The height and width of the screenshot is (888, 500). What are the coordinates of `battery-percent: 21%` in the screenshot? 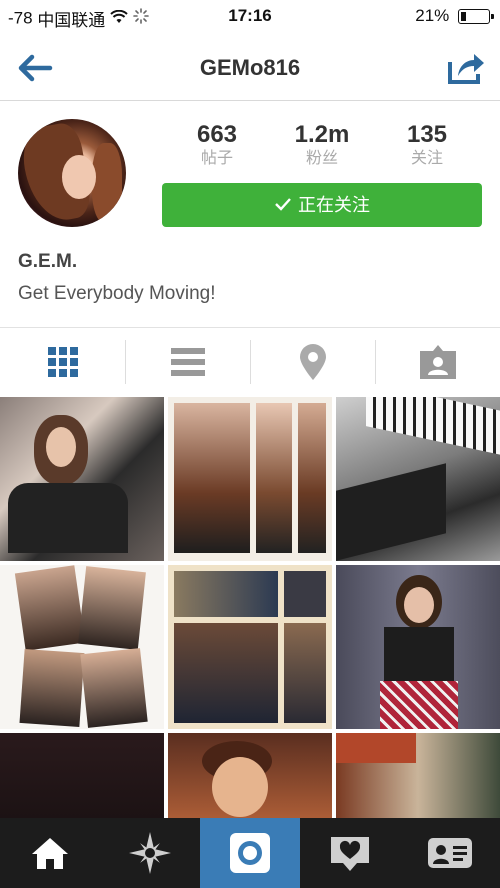 It's located at (432, 15).